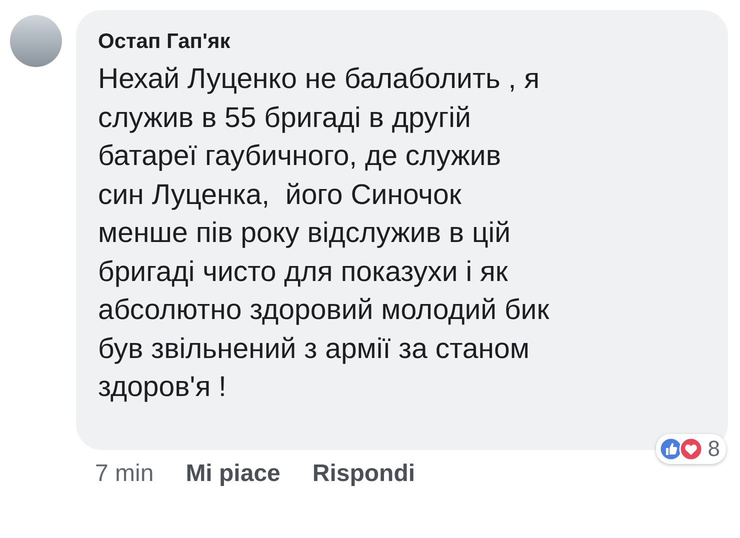 Image resolution: width=740 pixels, height=538 pixels. What do you see at coordinates (714, 449) in the screenshot?
I see `reaction-count: 8` at bounding box center [714, 449].